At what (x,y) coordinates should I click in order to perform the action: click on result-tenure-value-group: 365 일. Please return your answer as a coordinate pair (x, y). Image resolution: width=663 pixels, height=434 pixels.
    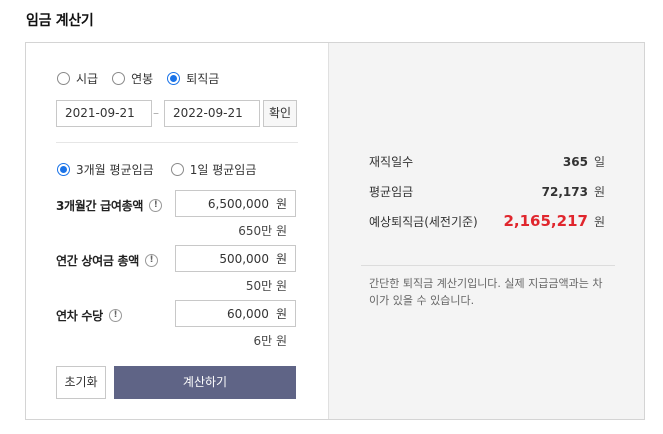
    Looking at the image, I should click on (584, 161).